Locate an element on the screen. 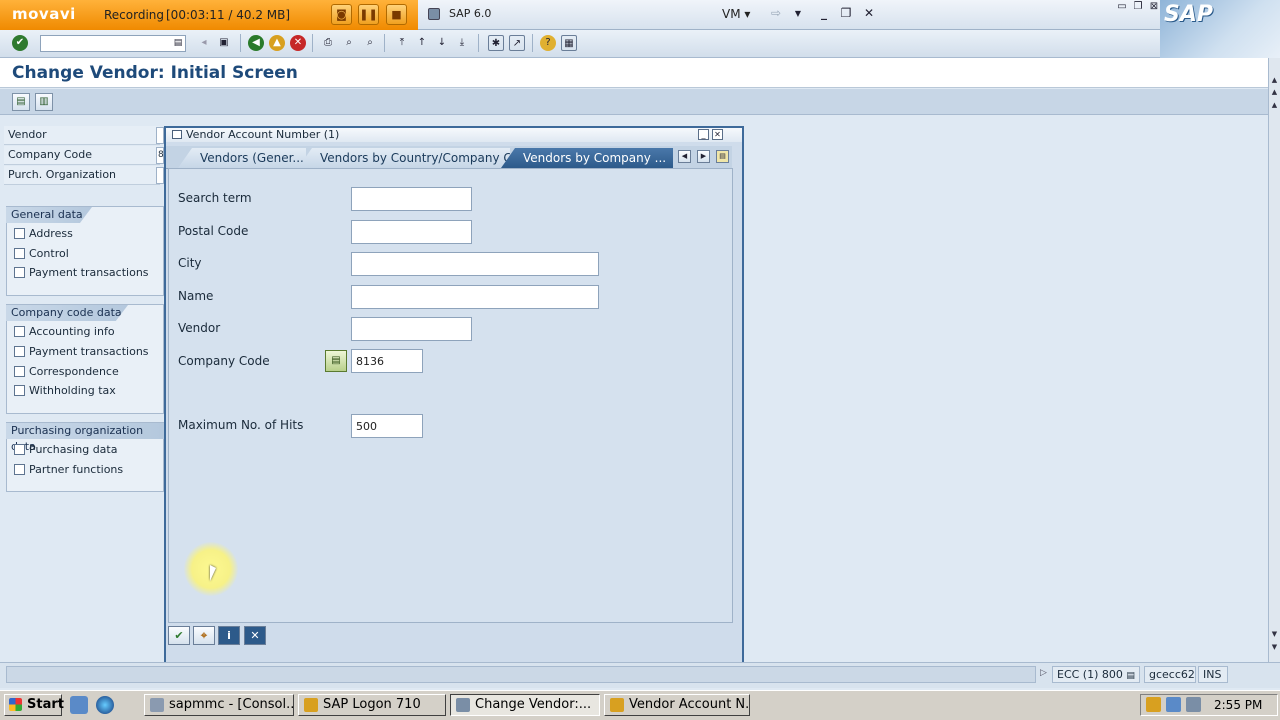 The width and height of the screenshot is (1280, 720). tray-sap-icon is located at coordinates (1153, 704).